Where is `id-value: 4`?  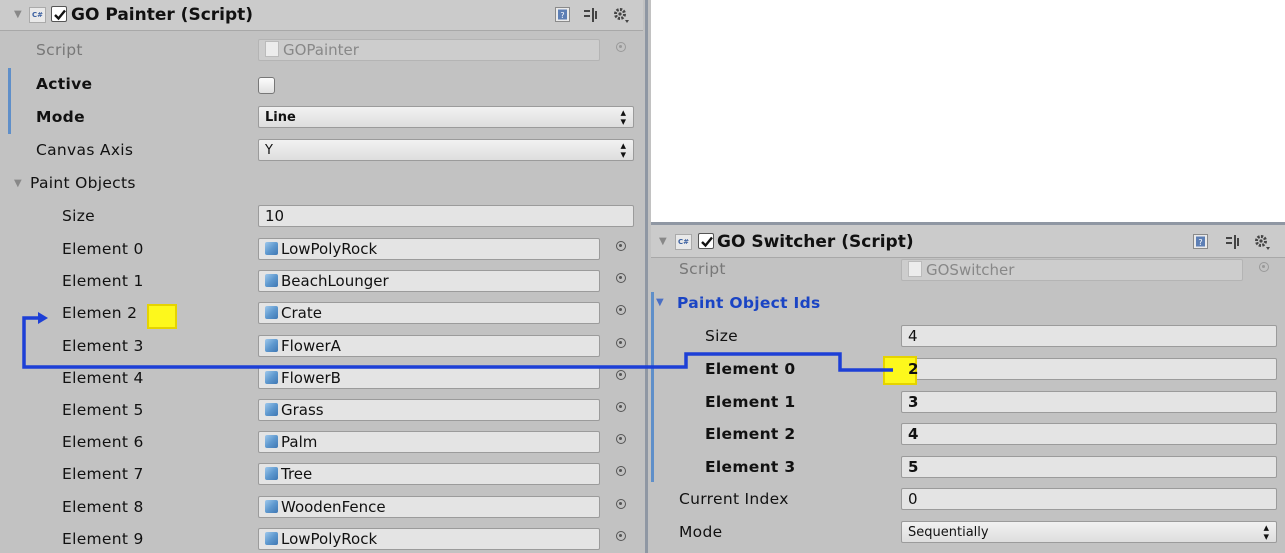 id-value: 4 is located at coordinates (913, 434).